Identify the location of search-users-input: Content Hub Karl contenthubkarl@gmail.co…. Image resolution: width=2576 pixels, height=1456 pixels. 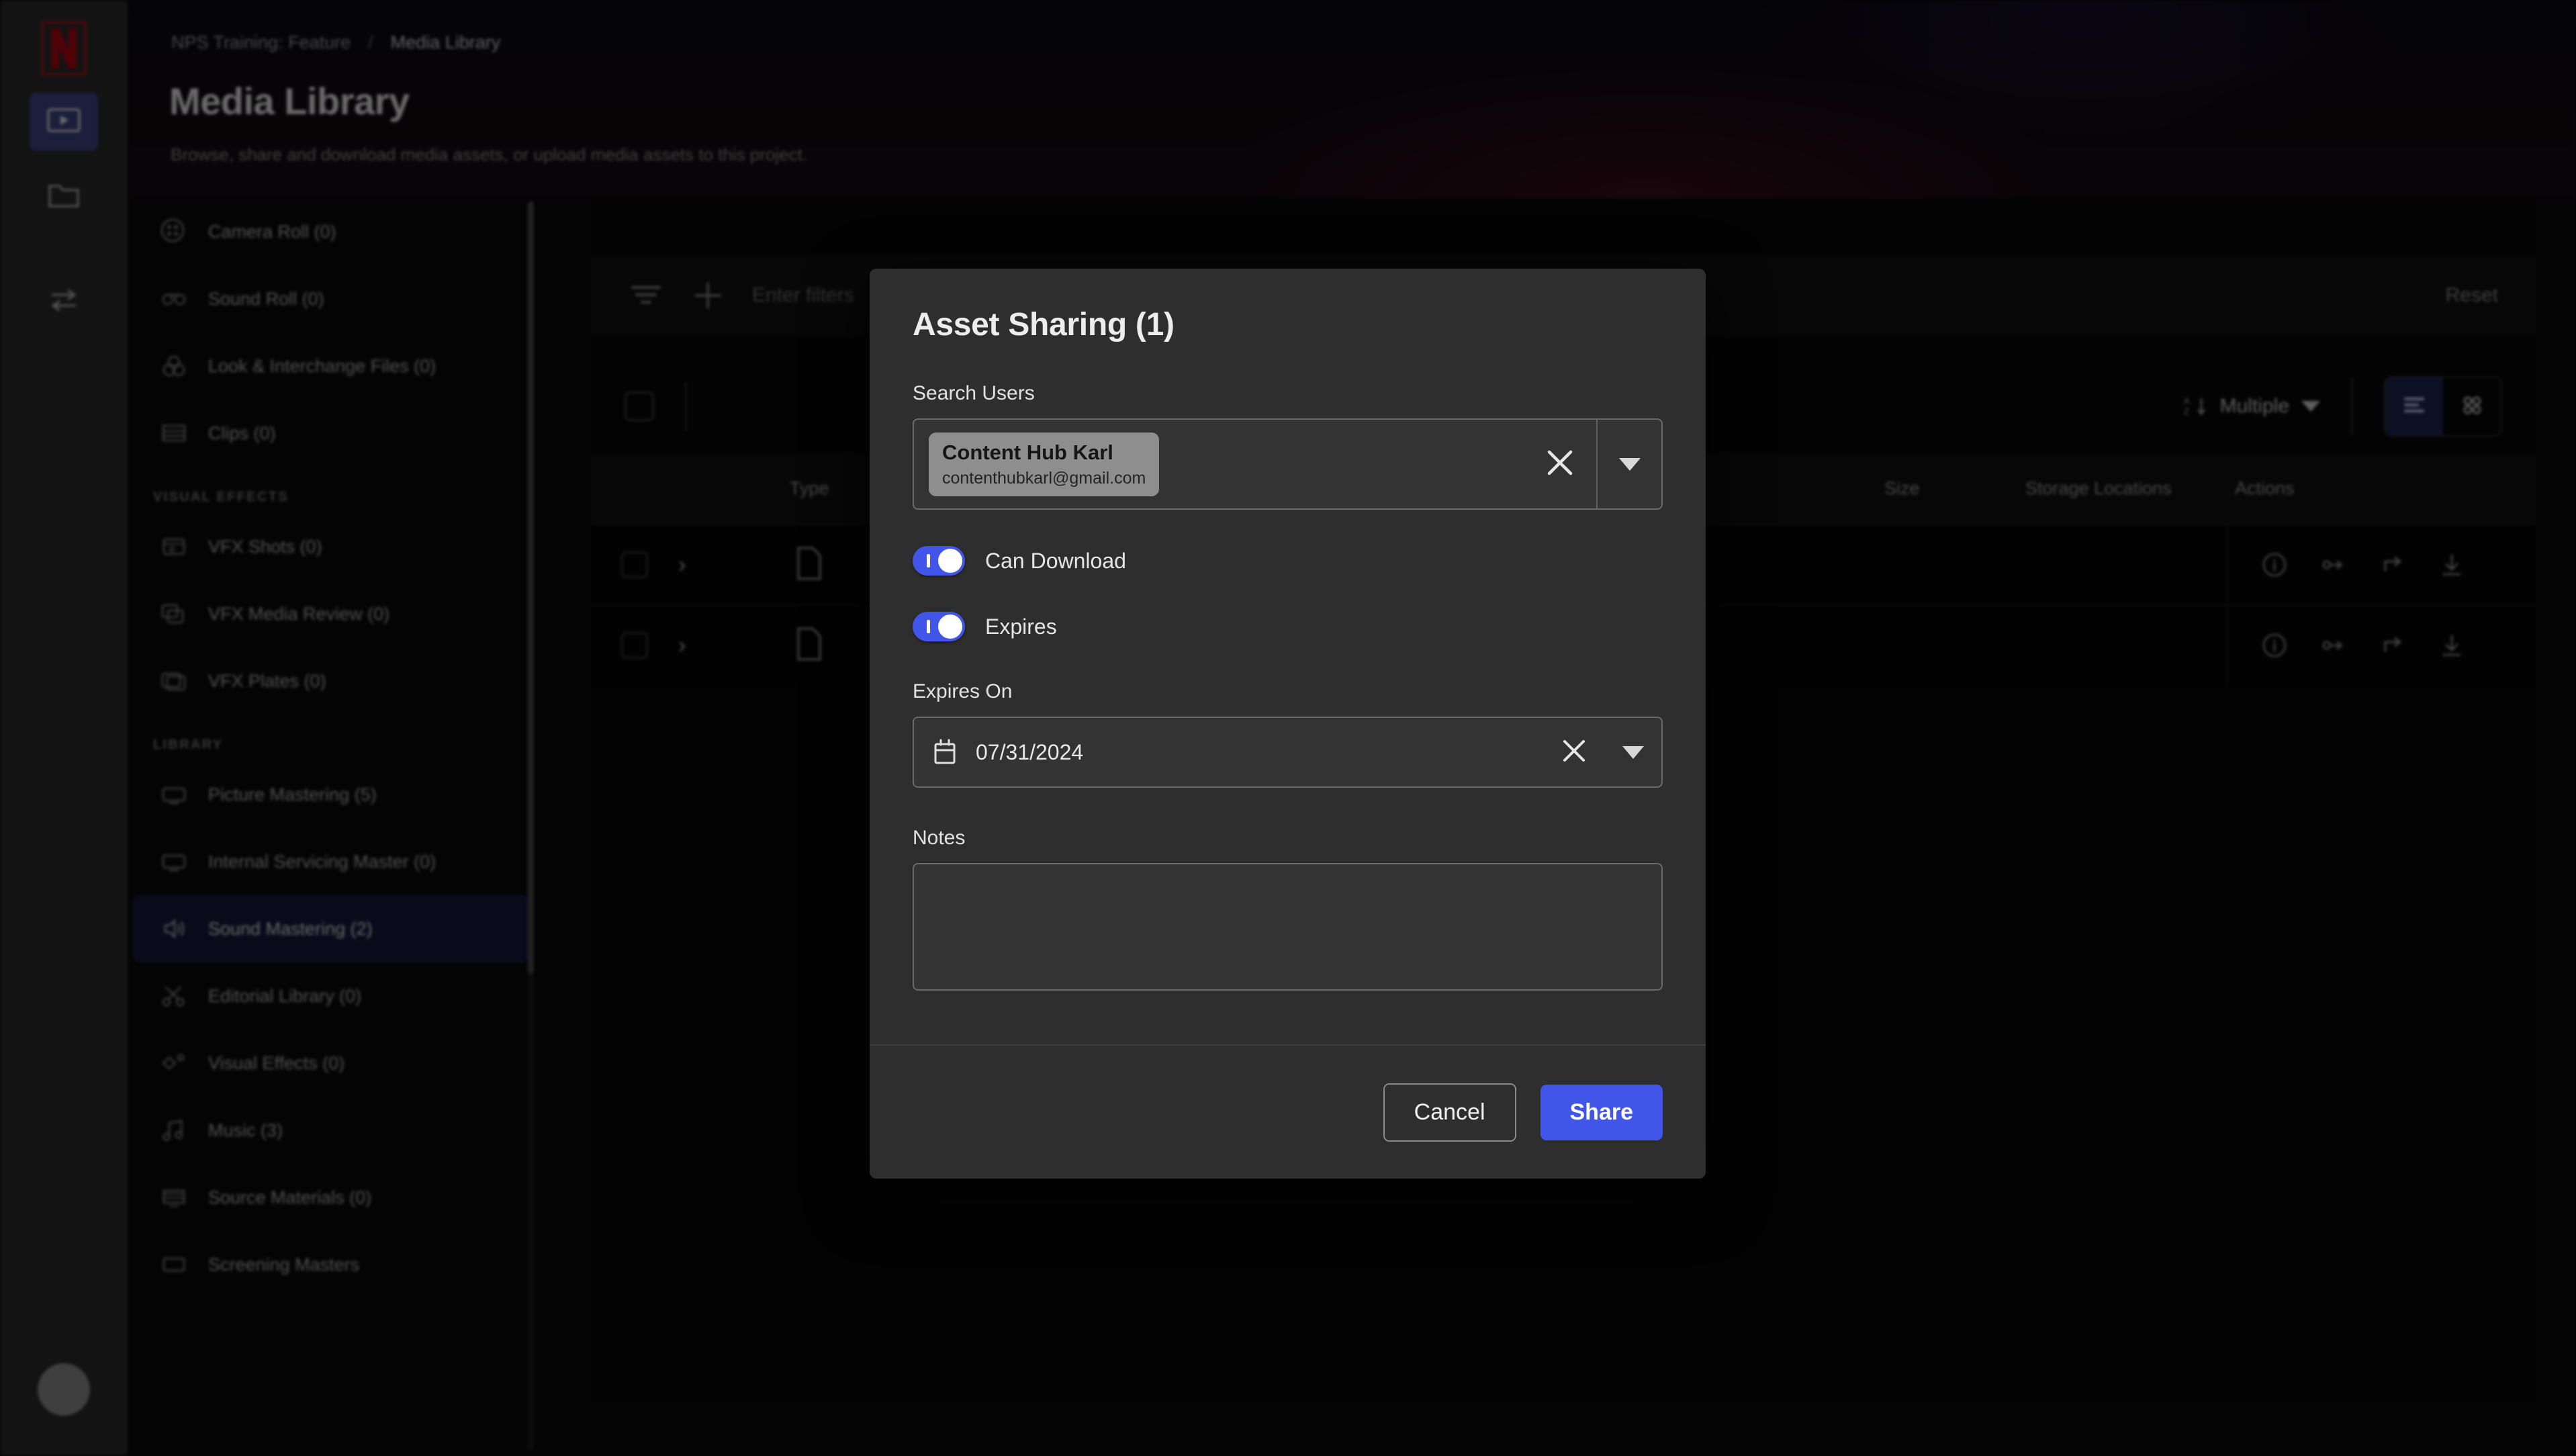
(1219, 464).